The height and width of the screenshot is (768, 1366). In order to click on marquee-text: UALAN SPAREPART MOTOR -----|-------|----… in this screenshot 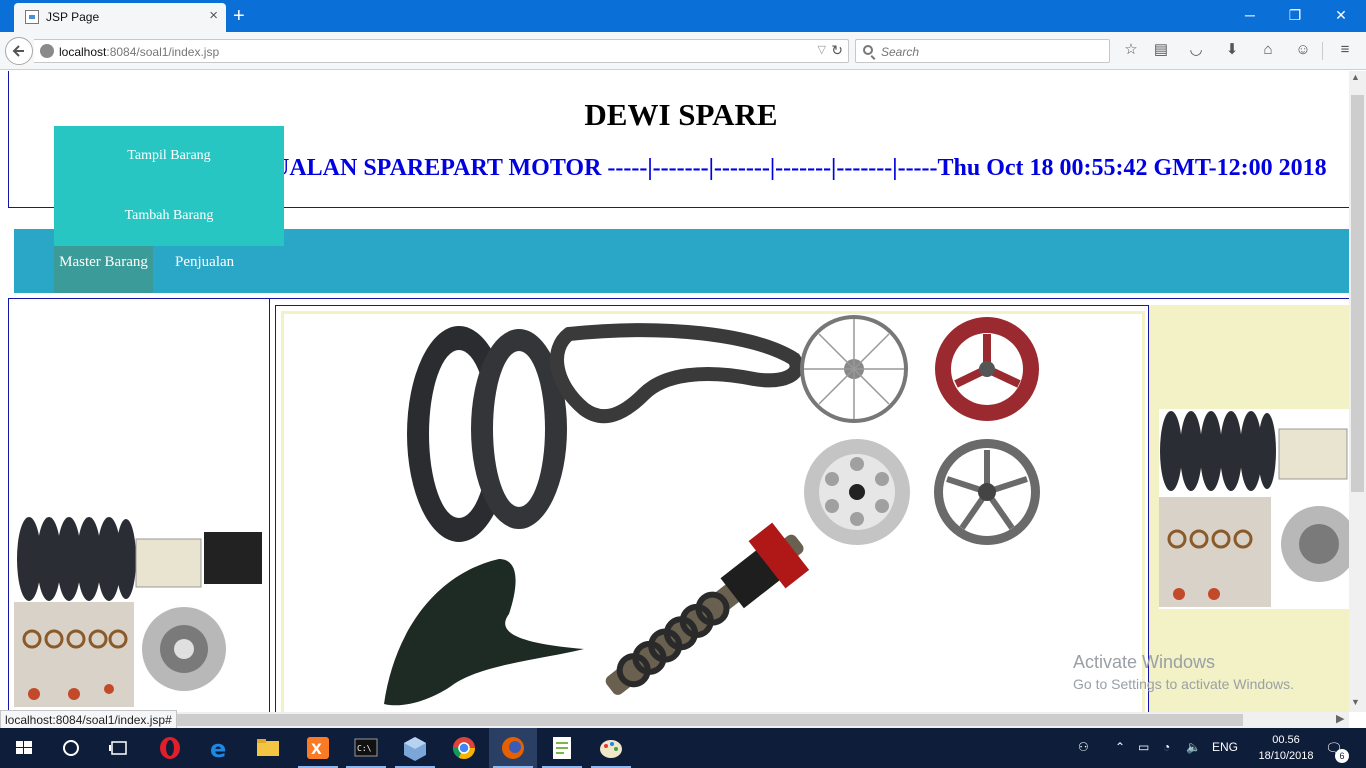, I will do `click(799, 168)`.